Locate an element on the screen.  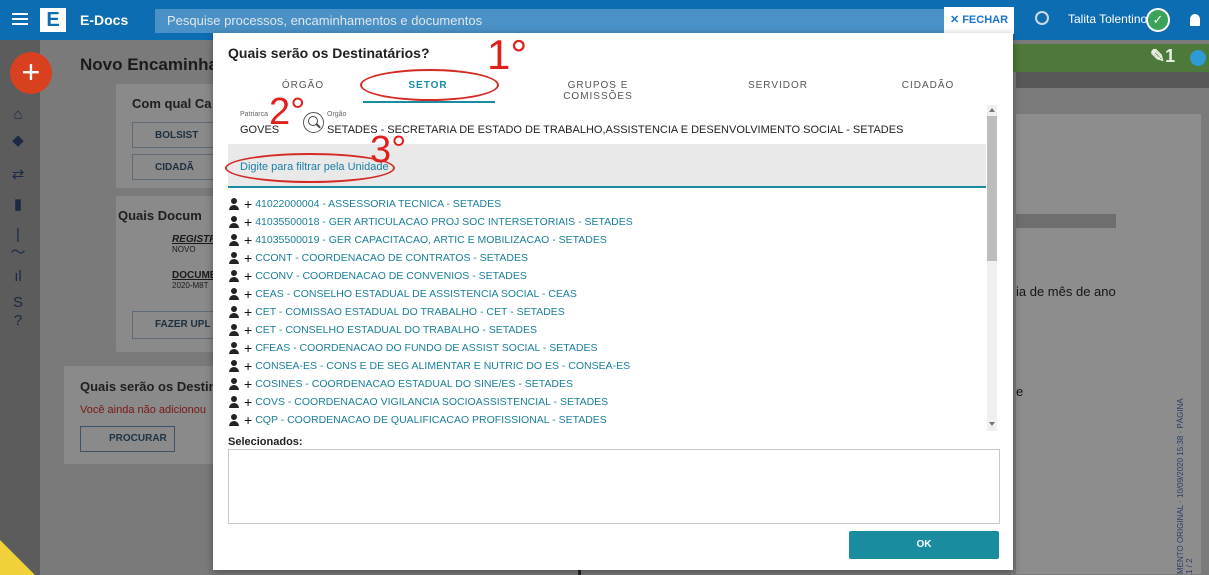
section-title-docs: Quais Docum is located at coordinates (160, 215).